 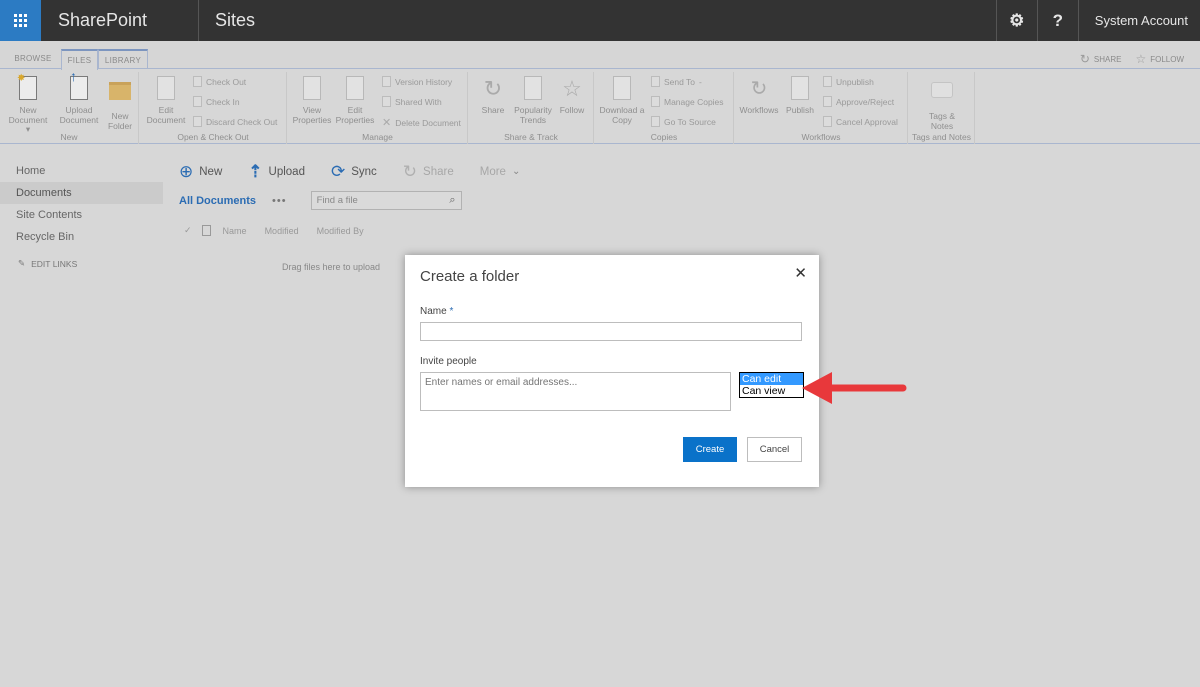 What do you see at coordinates (1138, 20) in the screenshot?
I see `account-menu: System Account` at bounding box center [1138, 20].